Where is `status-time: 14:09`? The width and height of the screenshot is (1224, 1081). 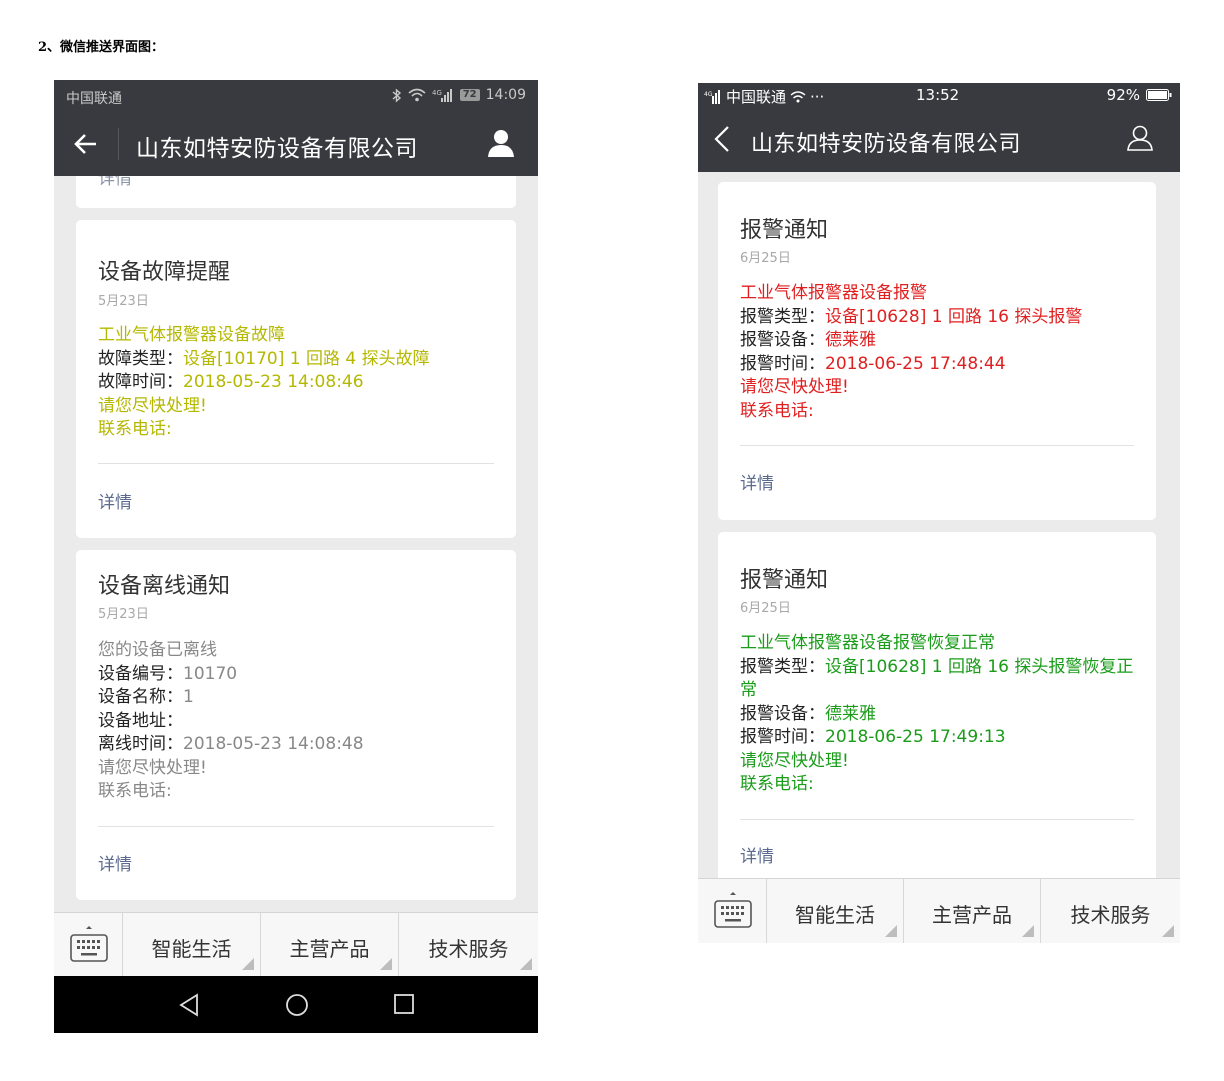
status-time: 14:09 is located at coordinates (505, 95).